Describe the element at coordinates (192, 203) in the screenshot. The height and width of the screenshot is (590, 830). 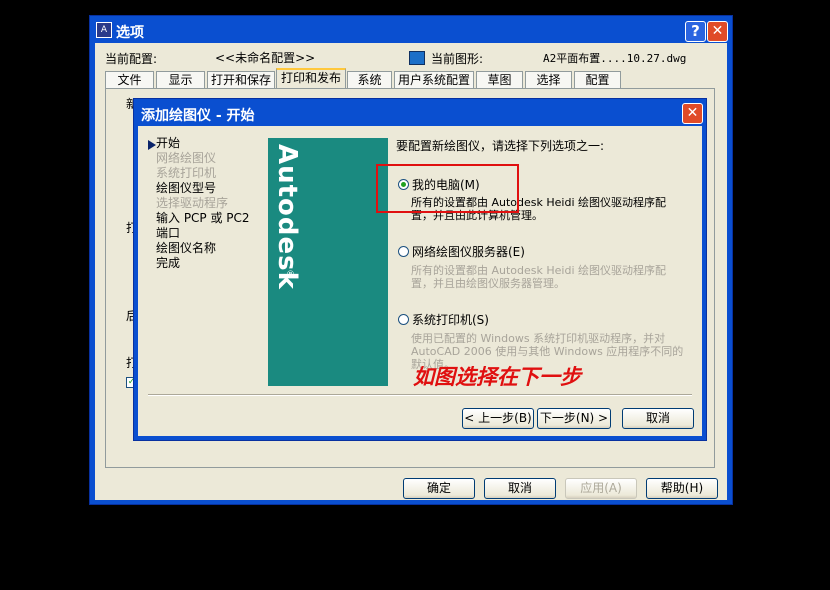
I see `step-select-driver: 选择驱动程序` at that location.